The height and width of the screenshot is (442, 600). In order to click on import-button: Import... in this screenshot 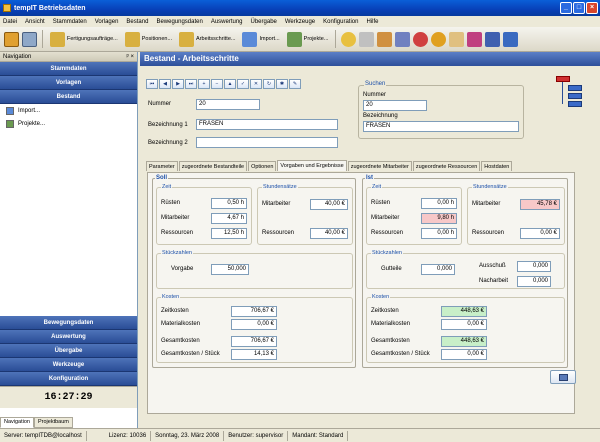, I will do `click(260, 39)`.